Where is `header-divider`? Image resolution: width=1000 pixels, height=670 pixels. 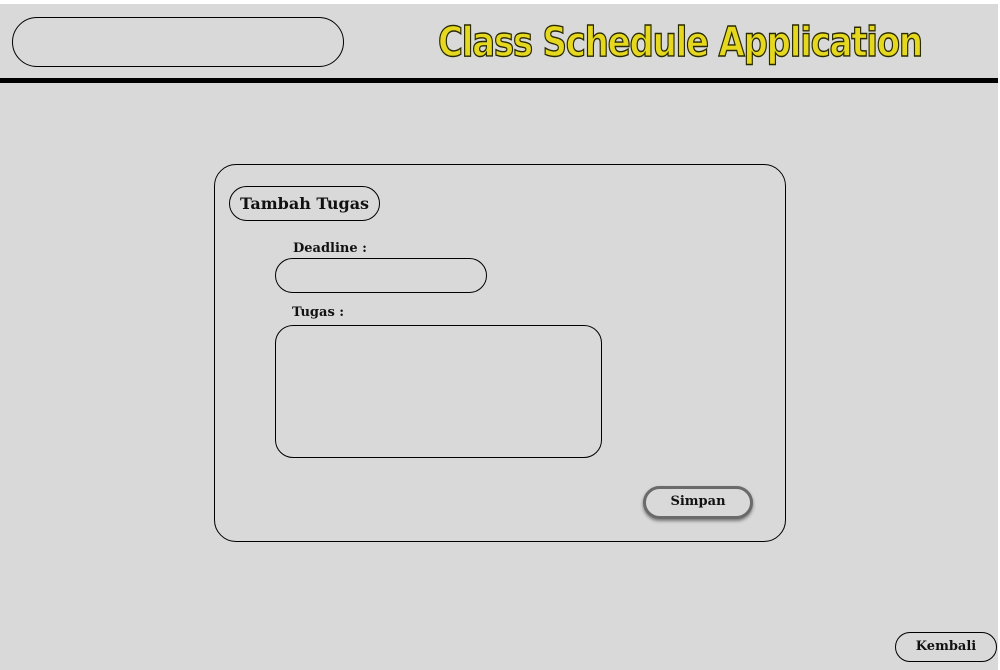
header-divider is located at coordinates (499, 80).